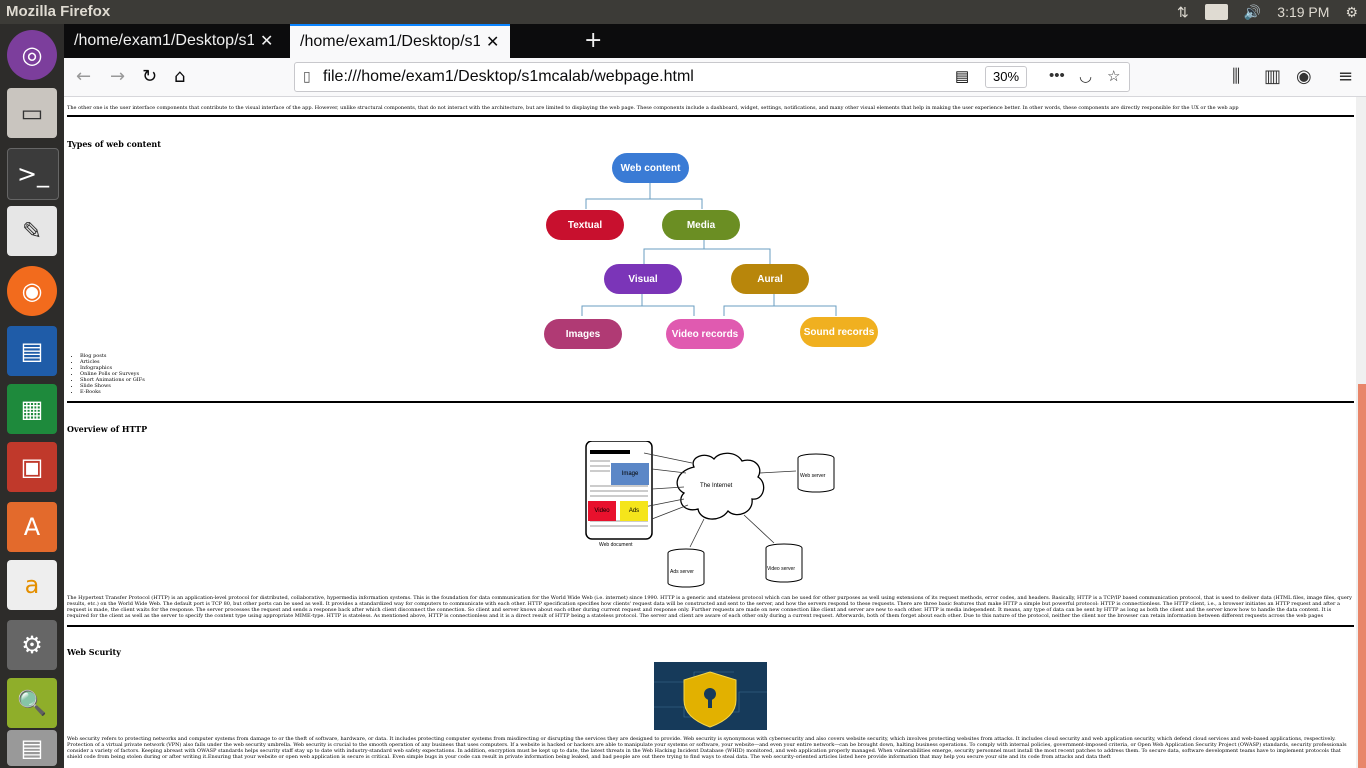  Describe the element at coordinates (32, 55) in the screenshot. I see `ubuntu-dash-icon: ◎` at that location.